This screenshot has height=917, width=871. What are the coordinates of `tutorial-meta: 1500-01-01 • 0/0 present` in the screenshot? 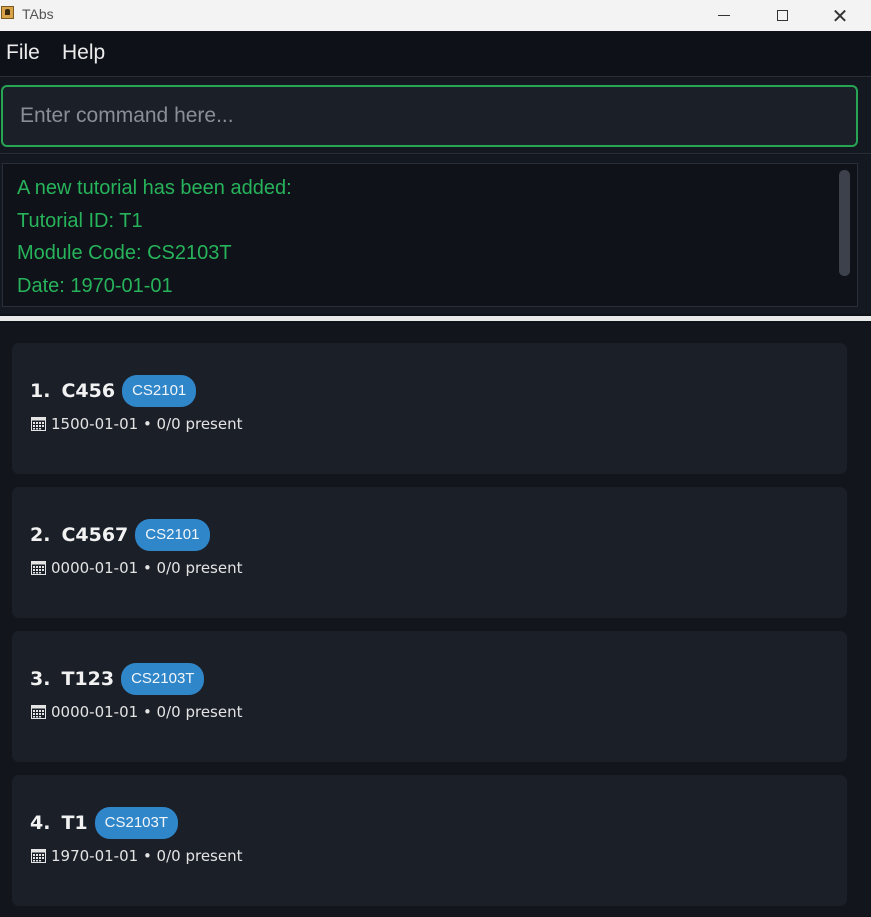 It's located at (136, 424).